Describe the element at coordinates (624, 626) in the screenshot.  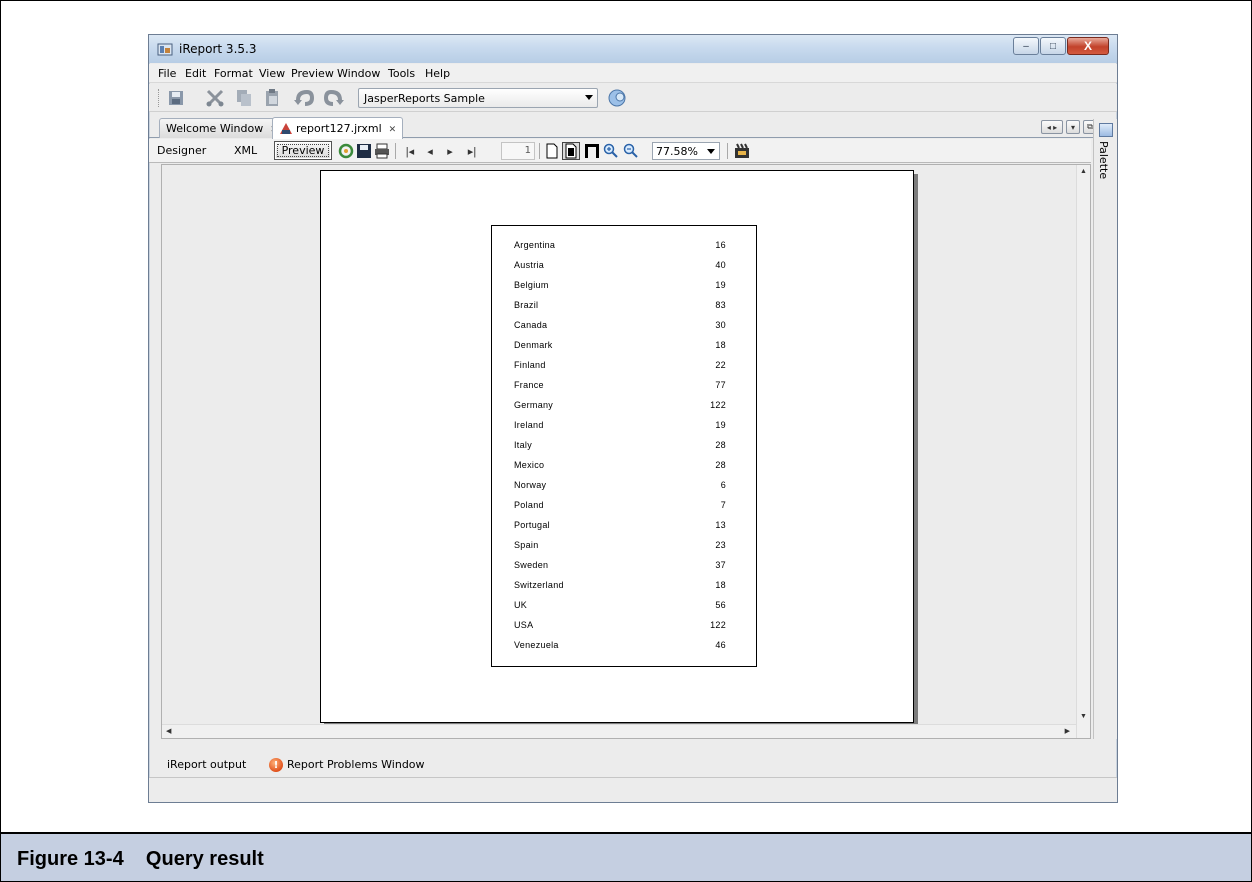
I see `table-row: USA 122` at that location.